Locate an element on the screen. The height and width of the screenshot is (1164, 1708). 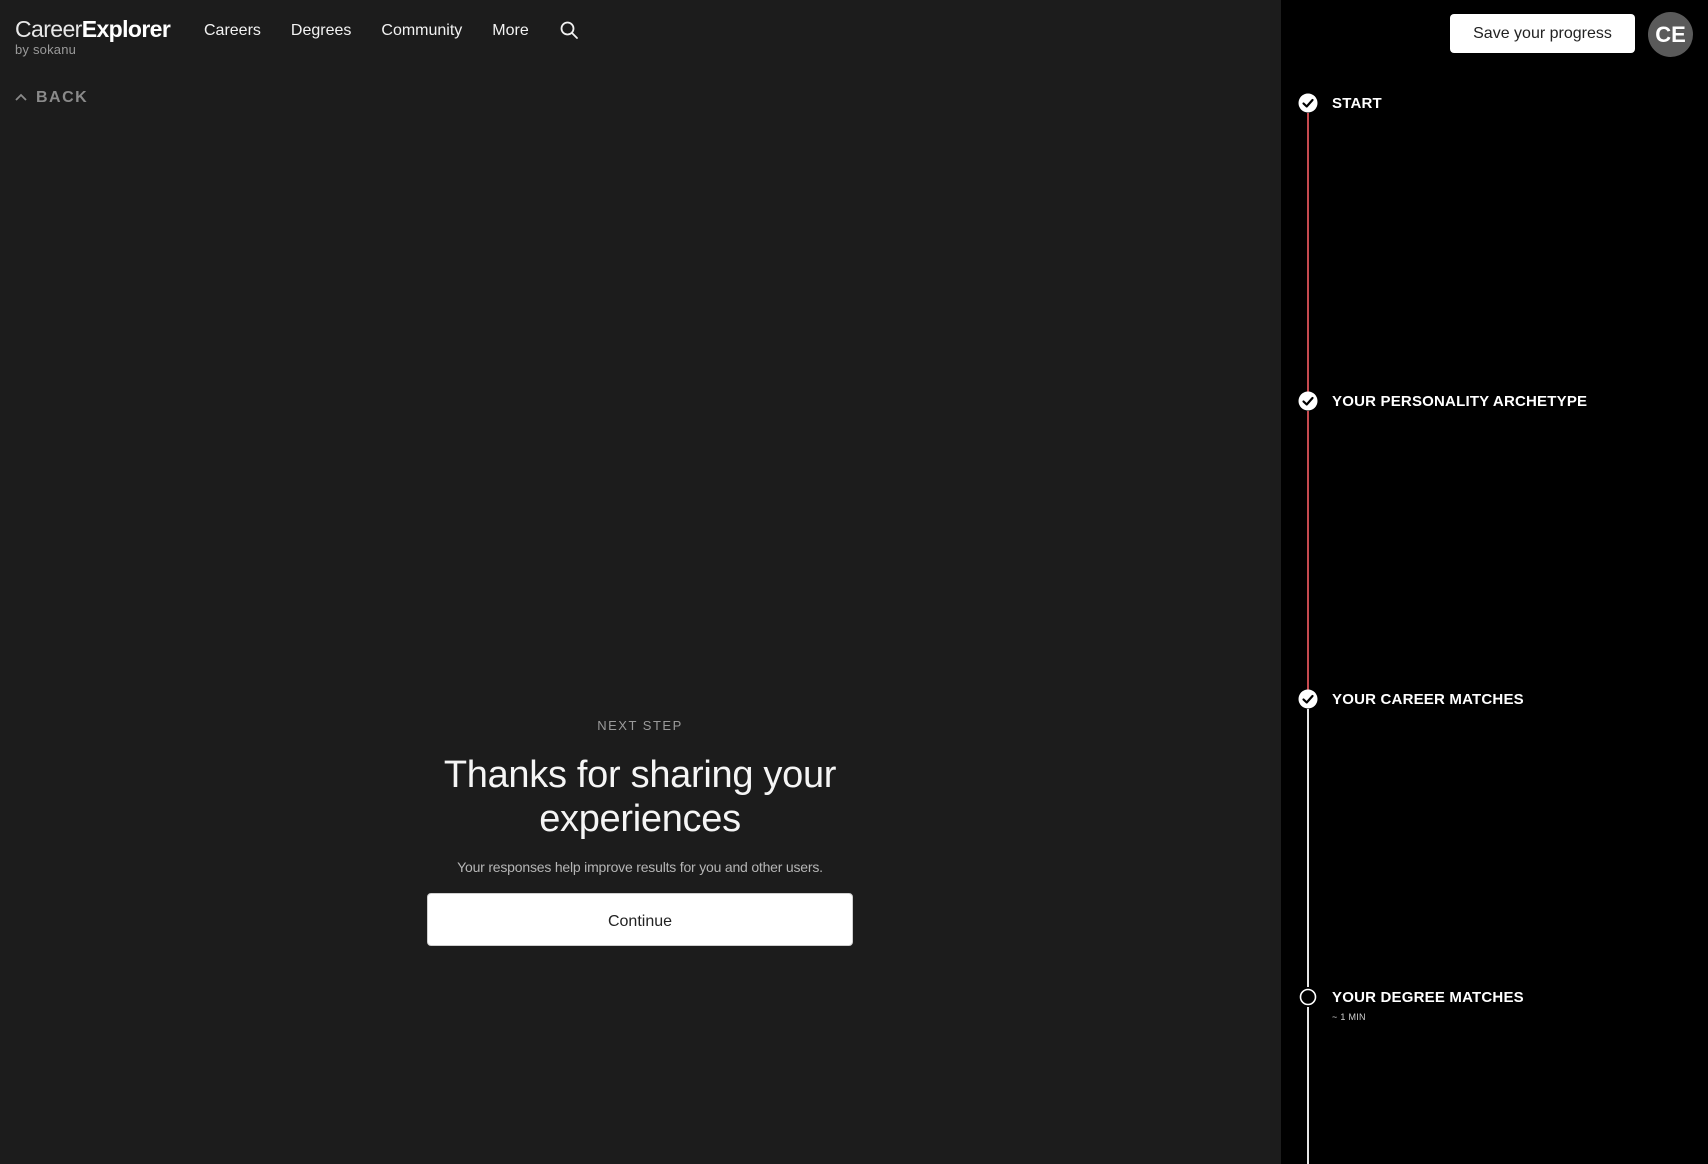
step-career-matches: YOUR CAREER MATCHES is located at coordinates (1411, 699).